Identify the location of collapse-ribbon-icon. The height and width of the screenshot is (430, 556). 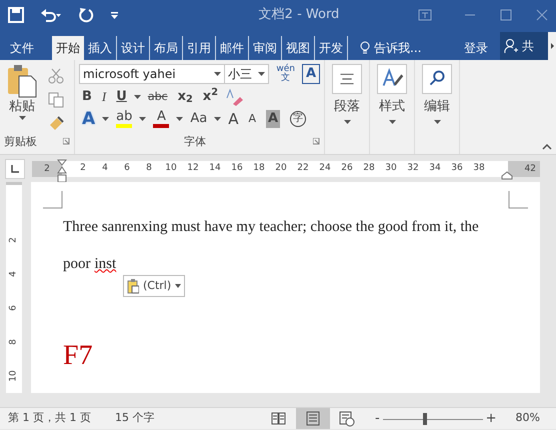
(547, 147).